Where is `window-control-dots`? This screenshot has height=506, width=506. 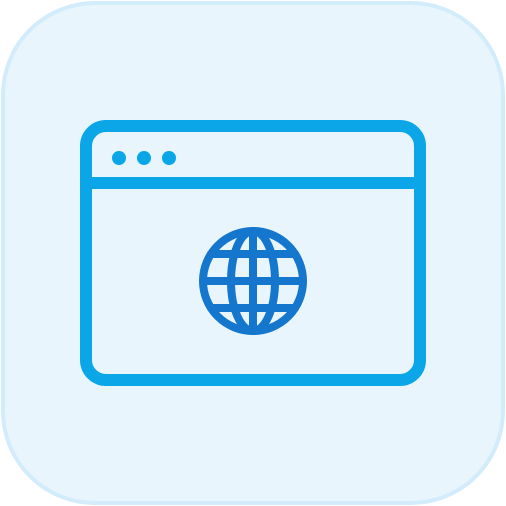
window-control-dots is located at coordinates (144, 158).